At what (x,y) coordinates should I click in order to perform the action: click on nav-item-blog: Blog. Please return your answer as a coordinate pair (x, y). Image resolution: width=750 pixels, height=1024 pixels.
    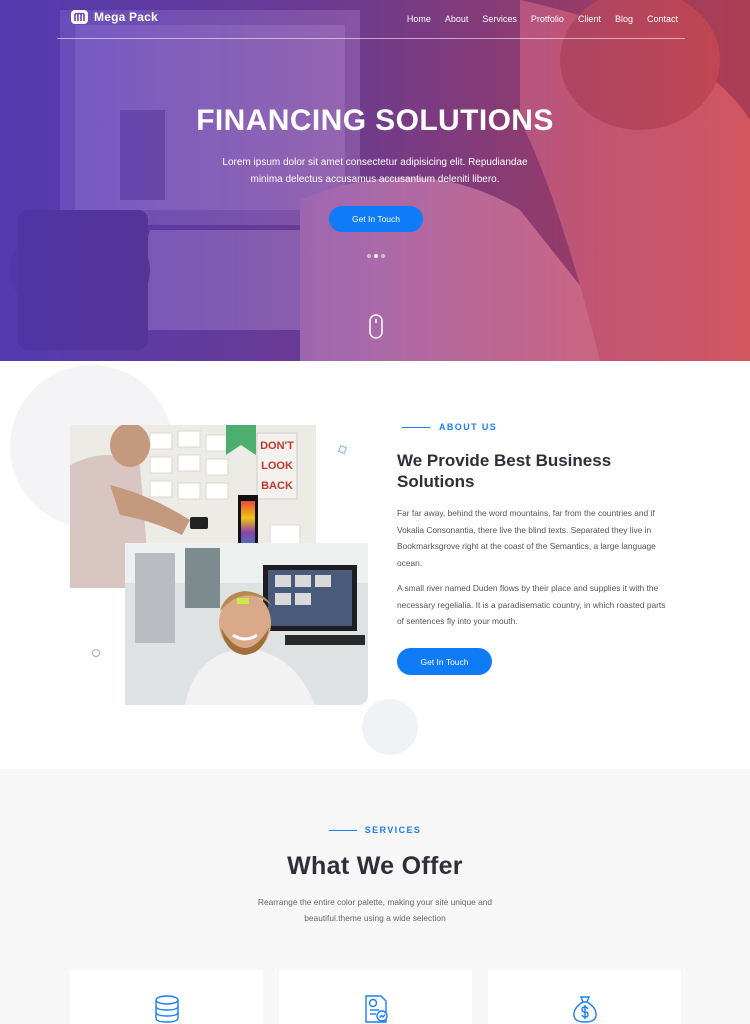
    Looking at the image, I should click on (624, 19).